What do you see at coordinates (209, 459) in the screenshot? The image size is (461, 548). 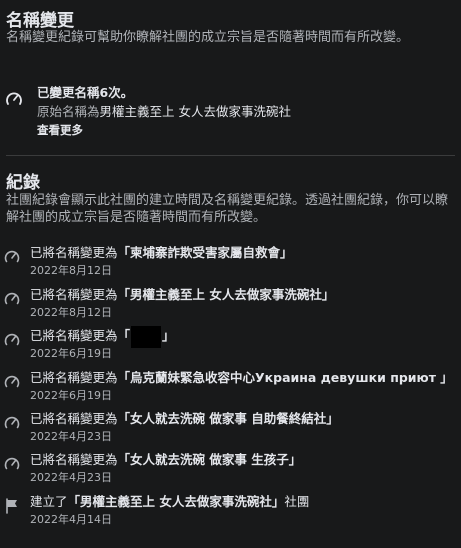 I see `history-entry-name: 「女人就去洗碗 做家事 生孩子」` at bounding box center [209, 459].